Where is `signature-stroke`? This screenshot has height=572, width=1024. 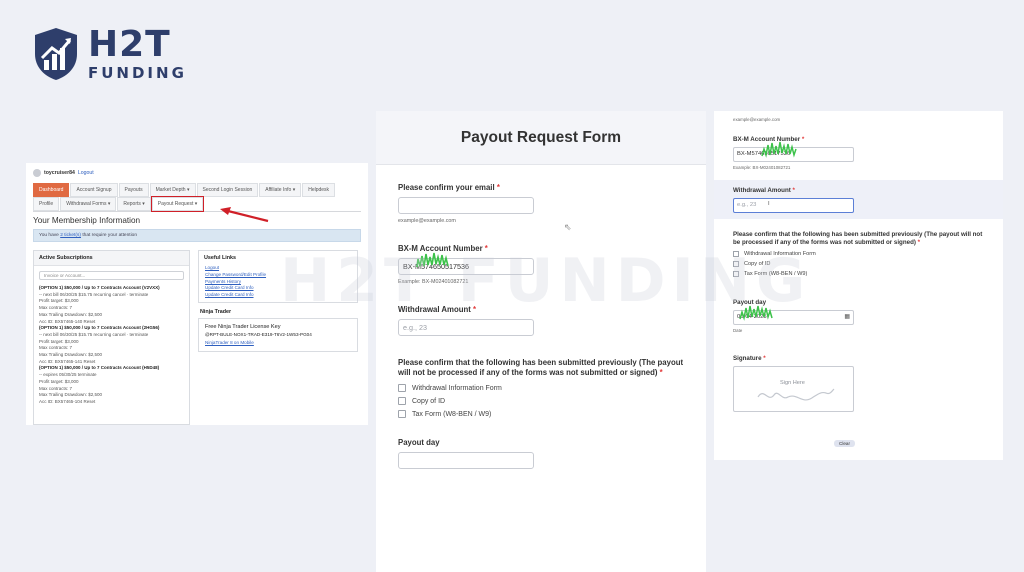 signature-stroke is located at coordinates (796, 394).